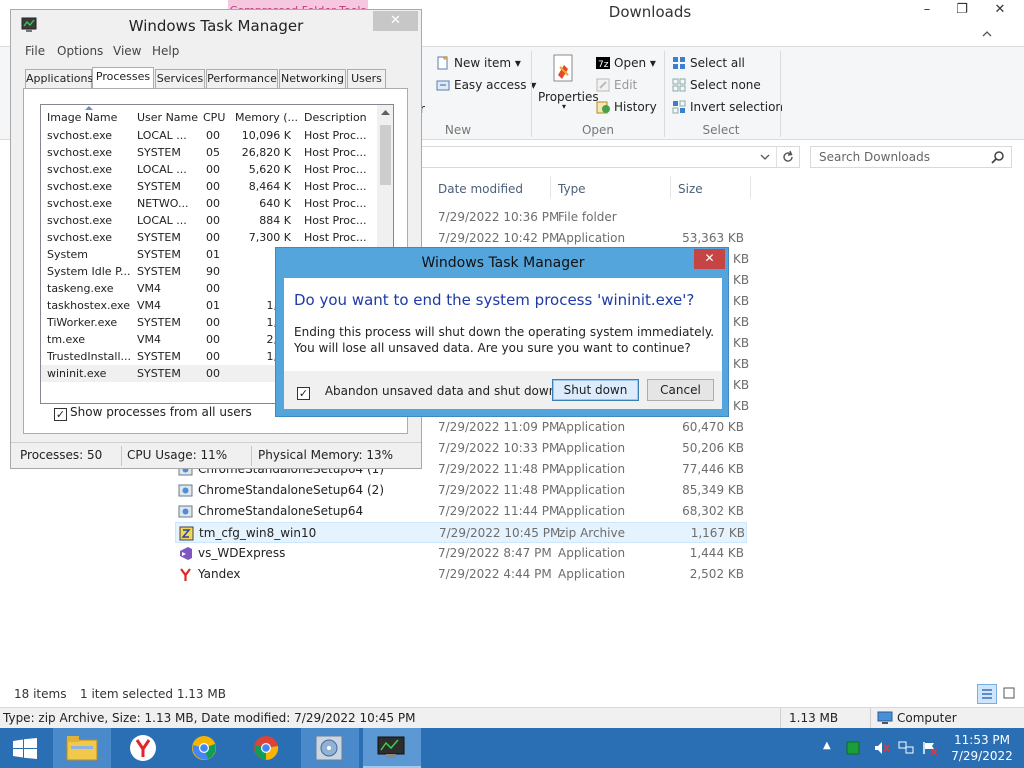 The image size is (1024, 768). I want to click on show-all-processes-checkbox: ✓ Show processes from all users, so click(153, 413).